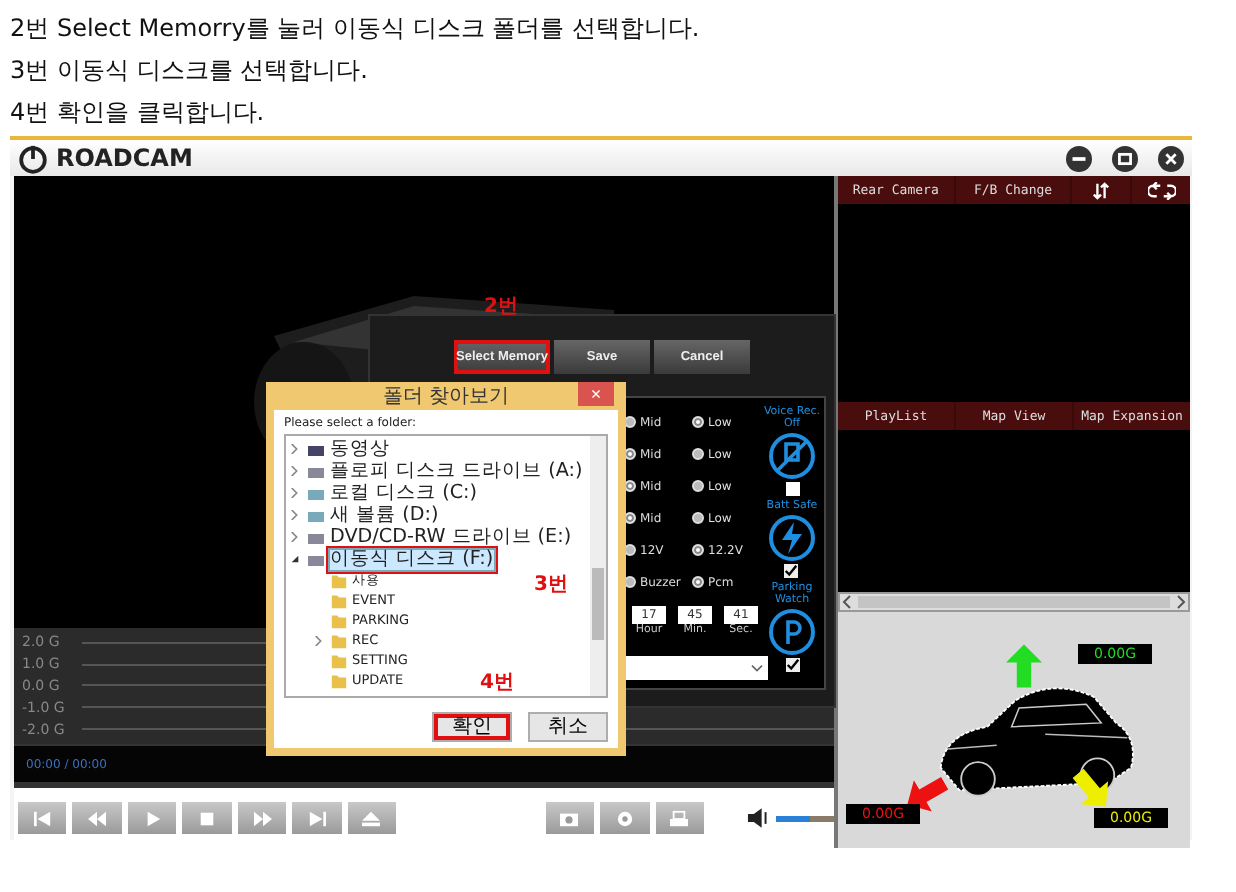 This screenshot has height=892, width=1236. What do you see at coordinates (568, 727) in the screenshot?
I see `dialog-button: 취소` at bounding box center [568, 727].